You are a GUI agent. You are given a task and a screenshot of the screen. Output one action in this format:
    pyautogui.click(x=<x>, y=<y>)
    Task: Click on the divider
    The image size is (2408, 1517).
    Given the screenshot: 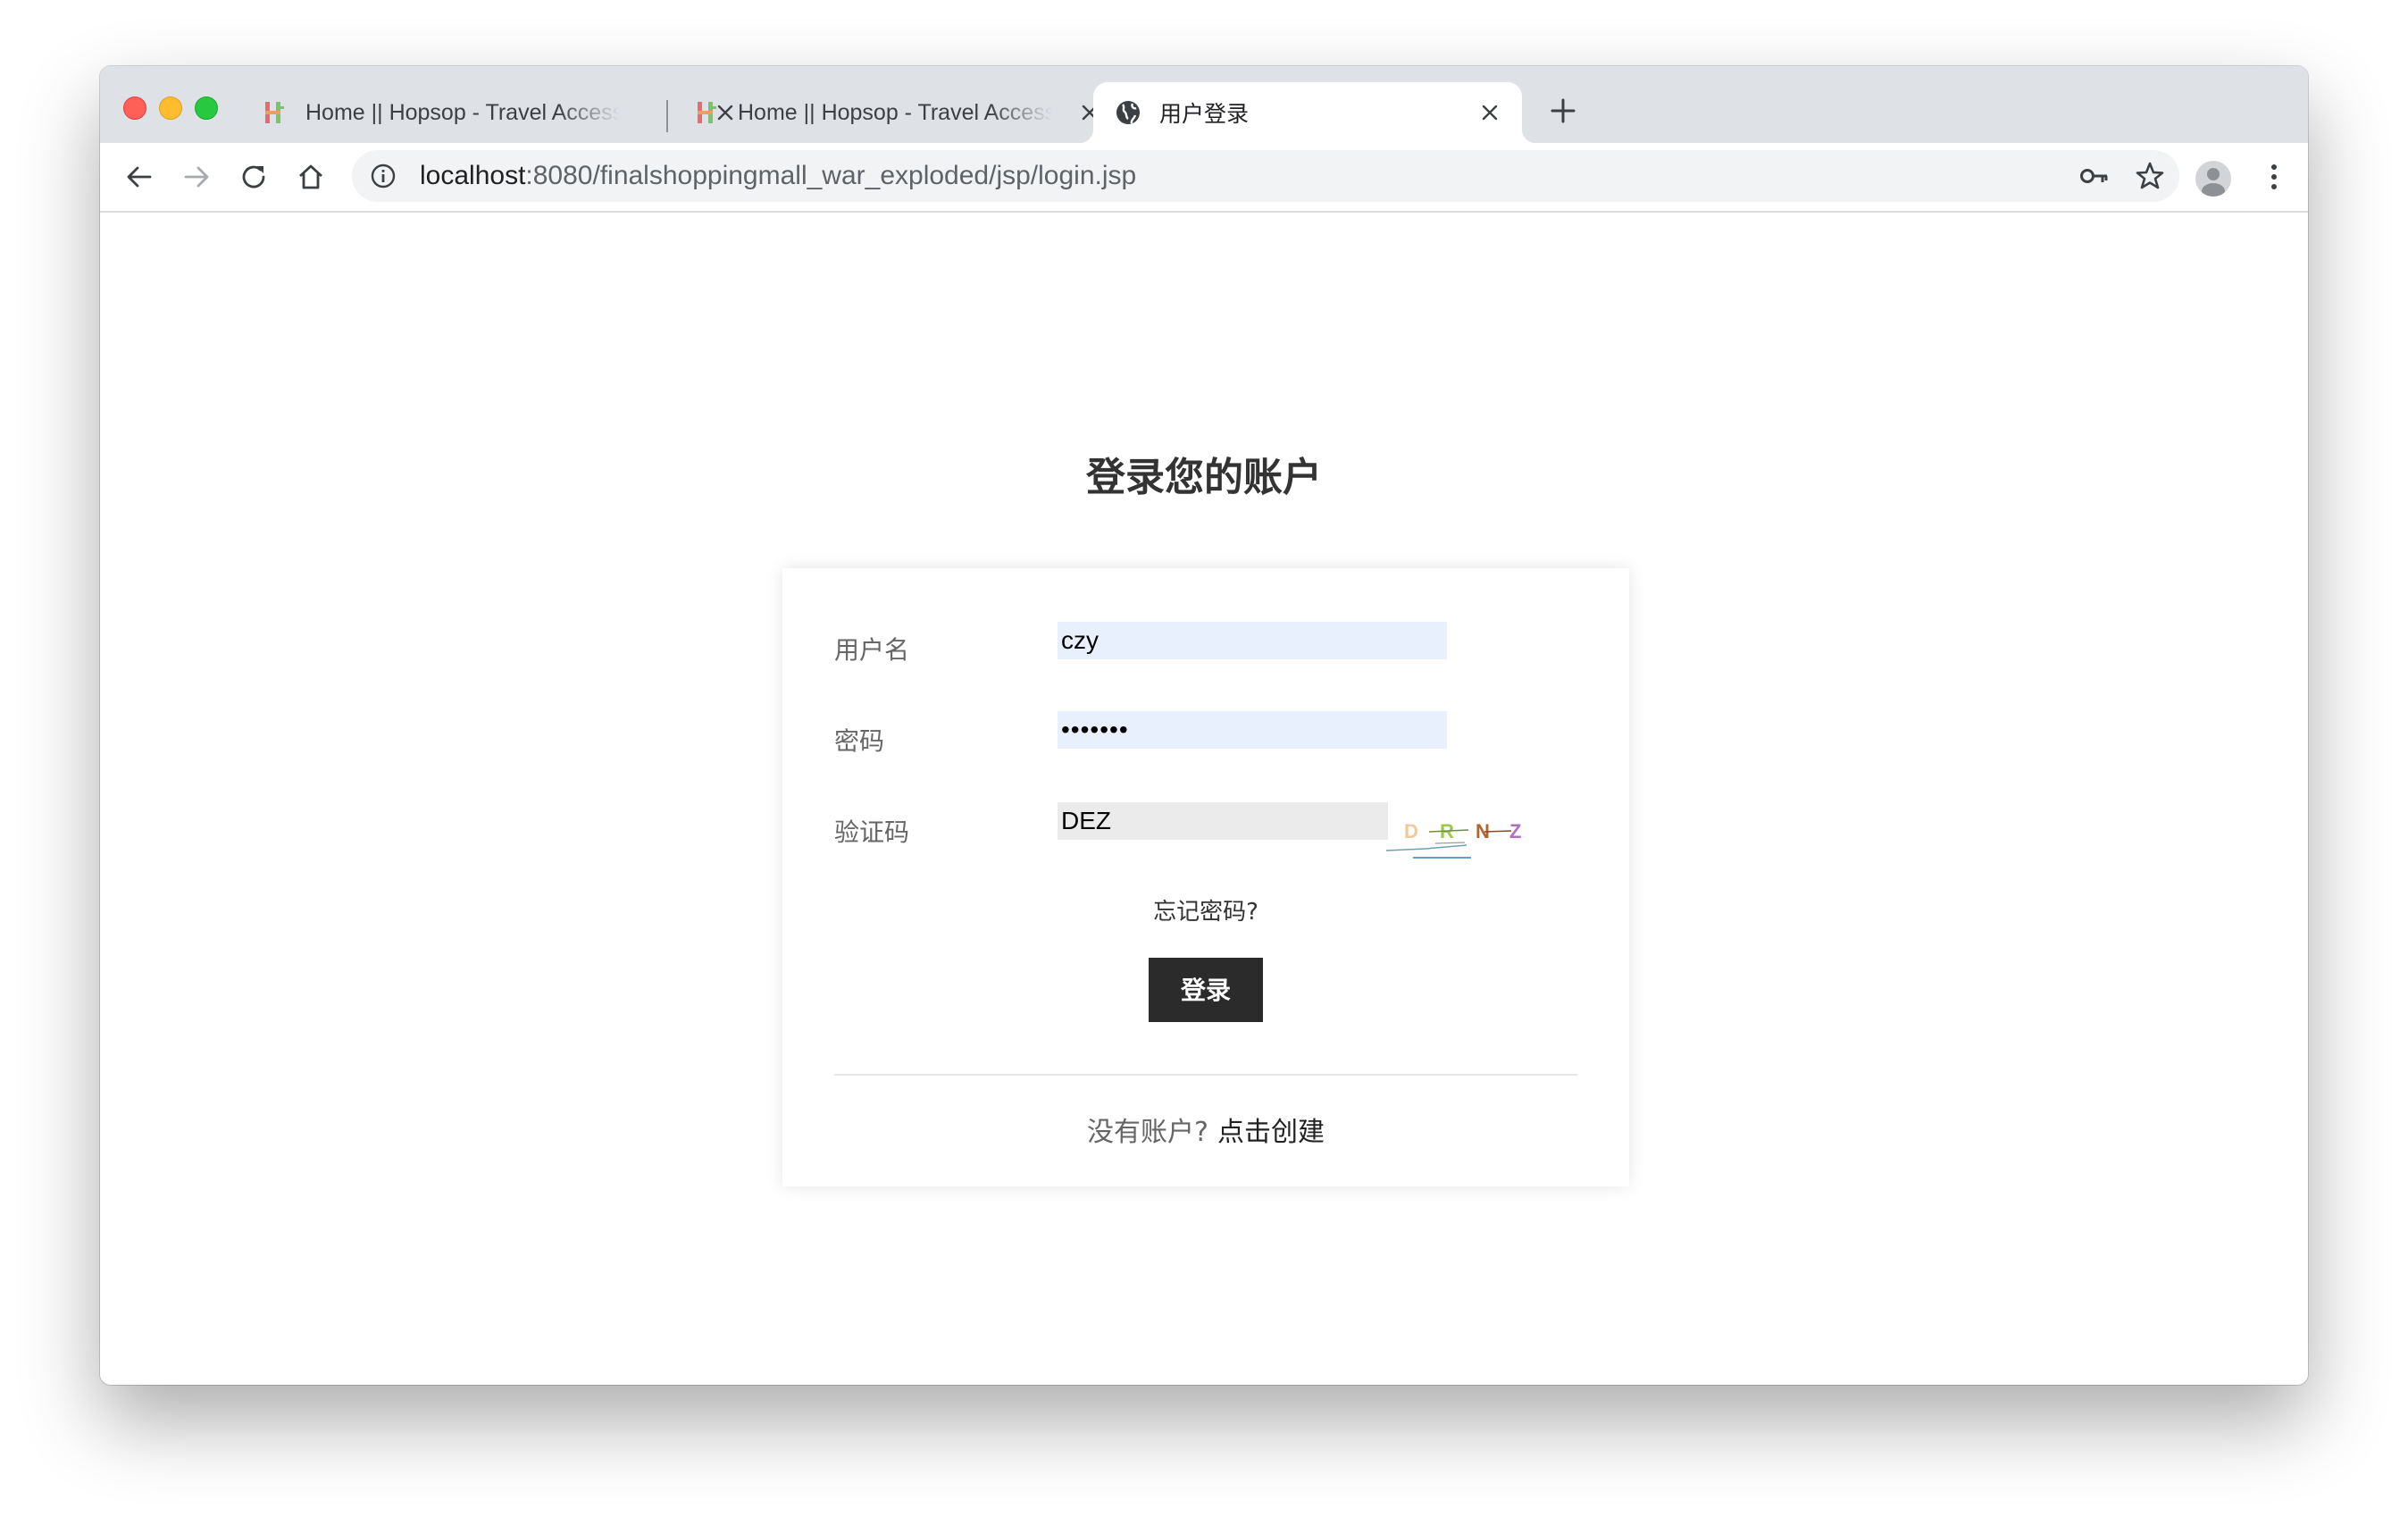 What is the action you would take?
    pyautogui.click(x=1205, y=1075)
    